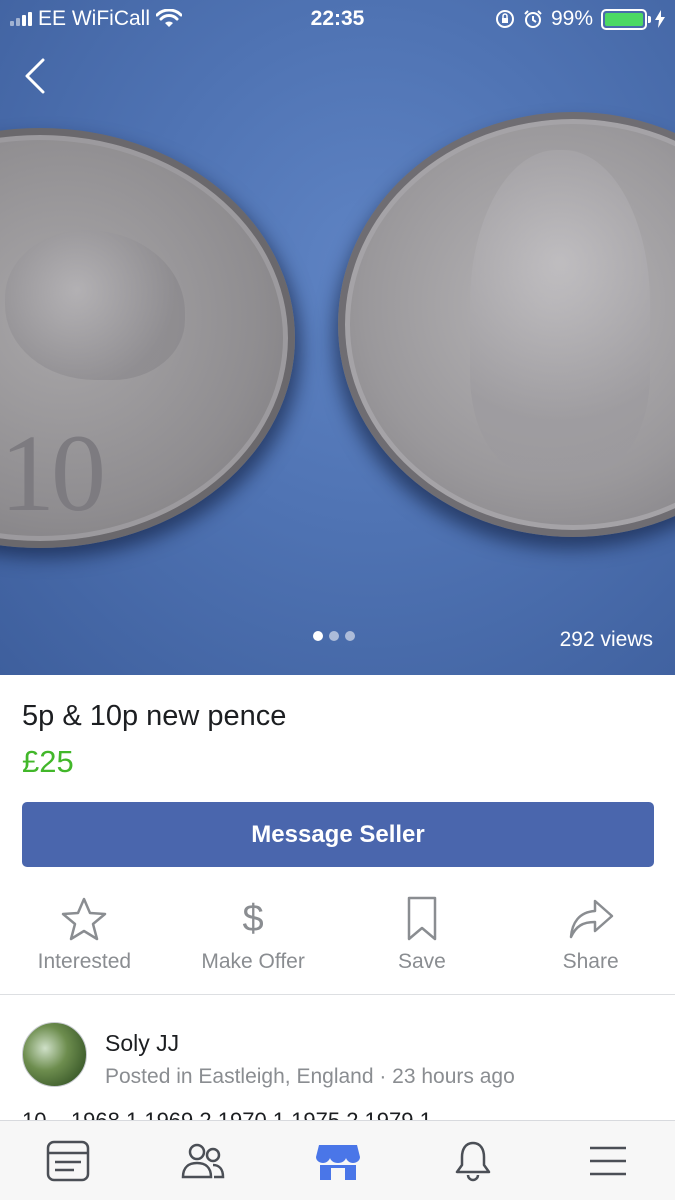 The height and width of the screenshot is (1200, 675). I want to click on seller-name: Soly JJ, so click(310, 1043).